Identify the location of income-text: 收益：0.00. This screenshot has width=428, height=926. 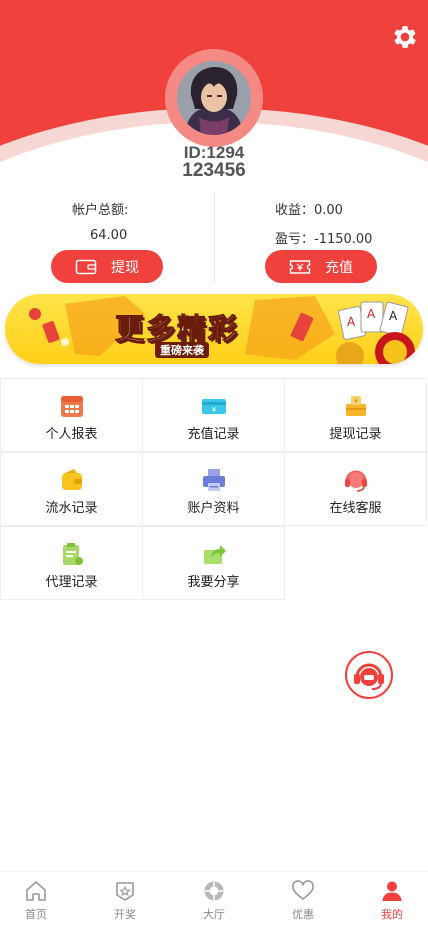
(309, 210).